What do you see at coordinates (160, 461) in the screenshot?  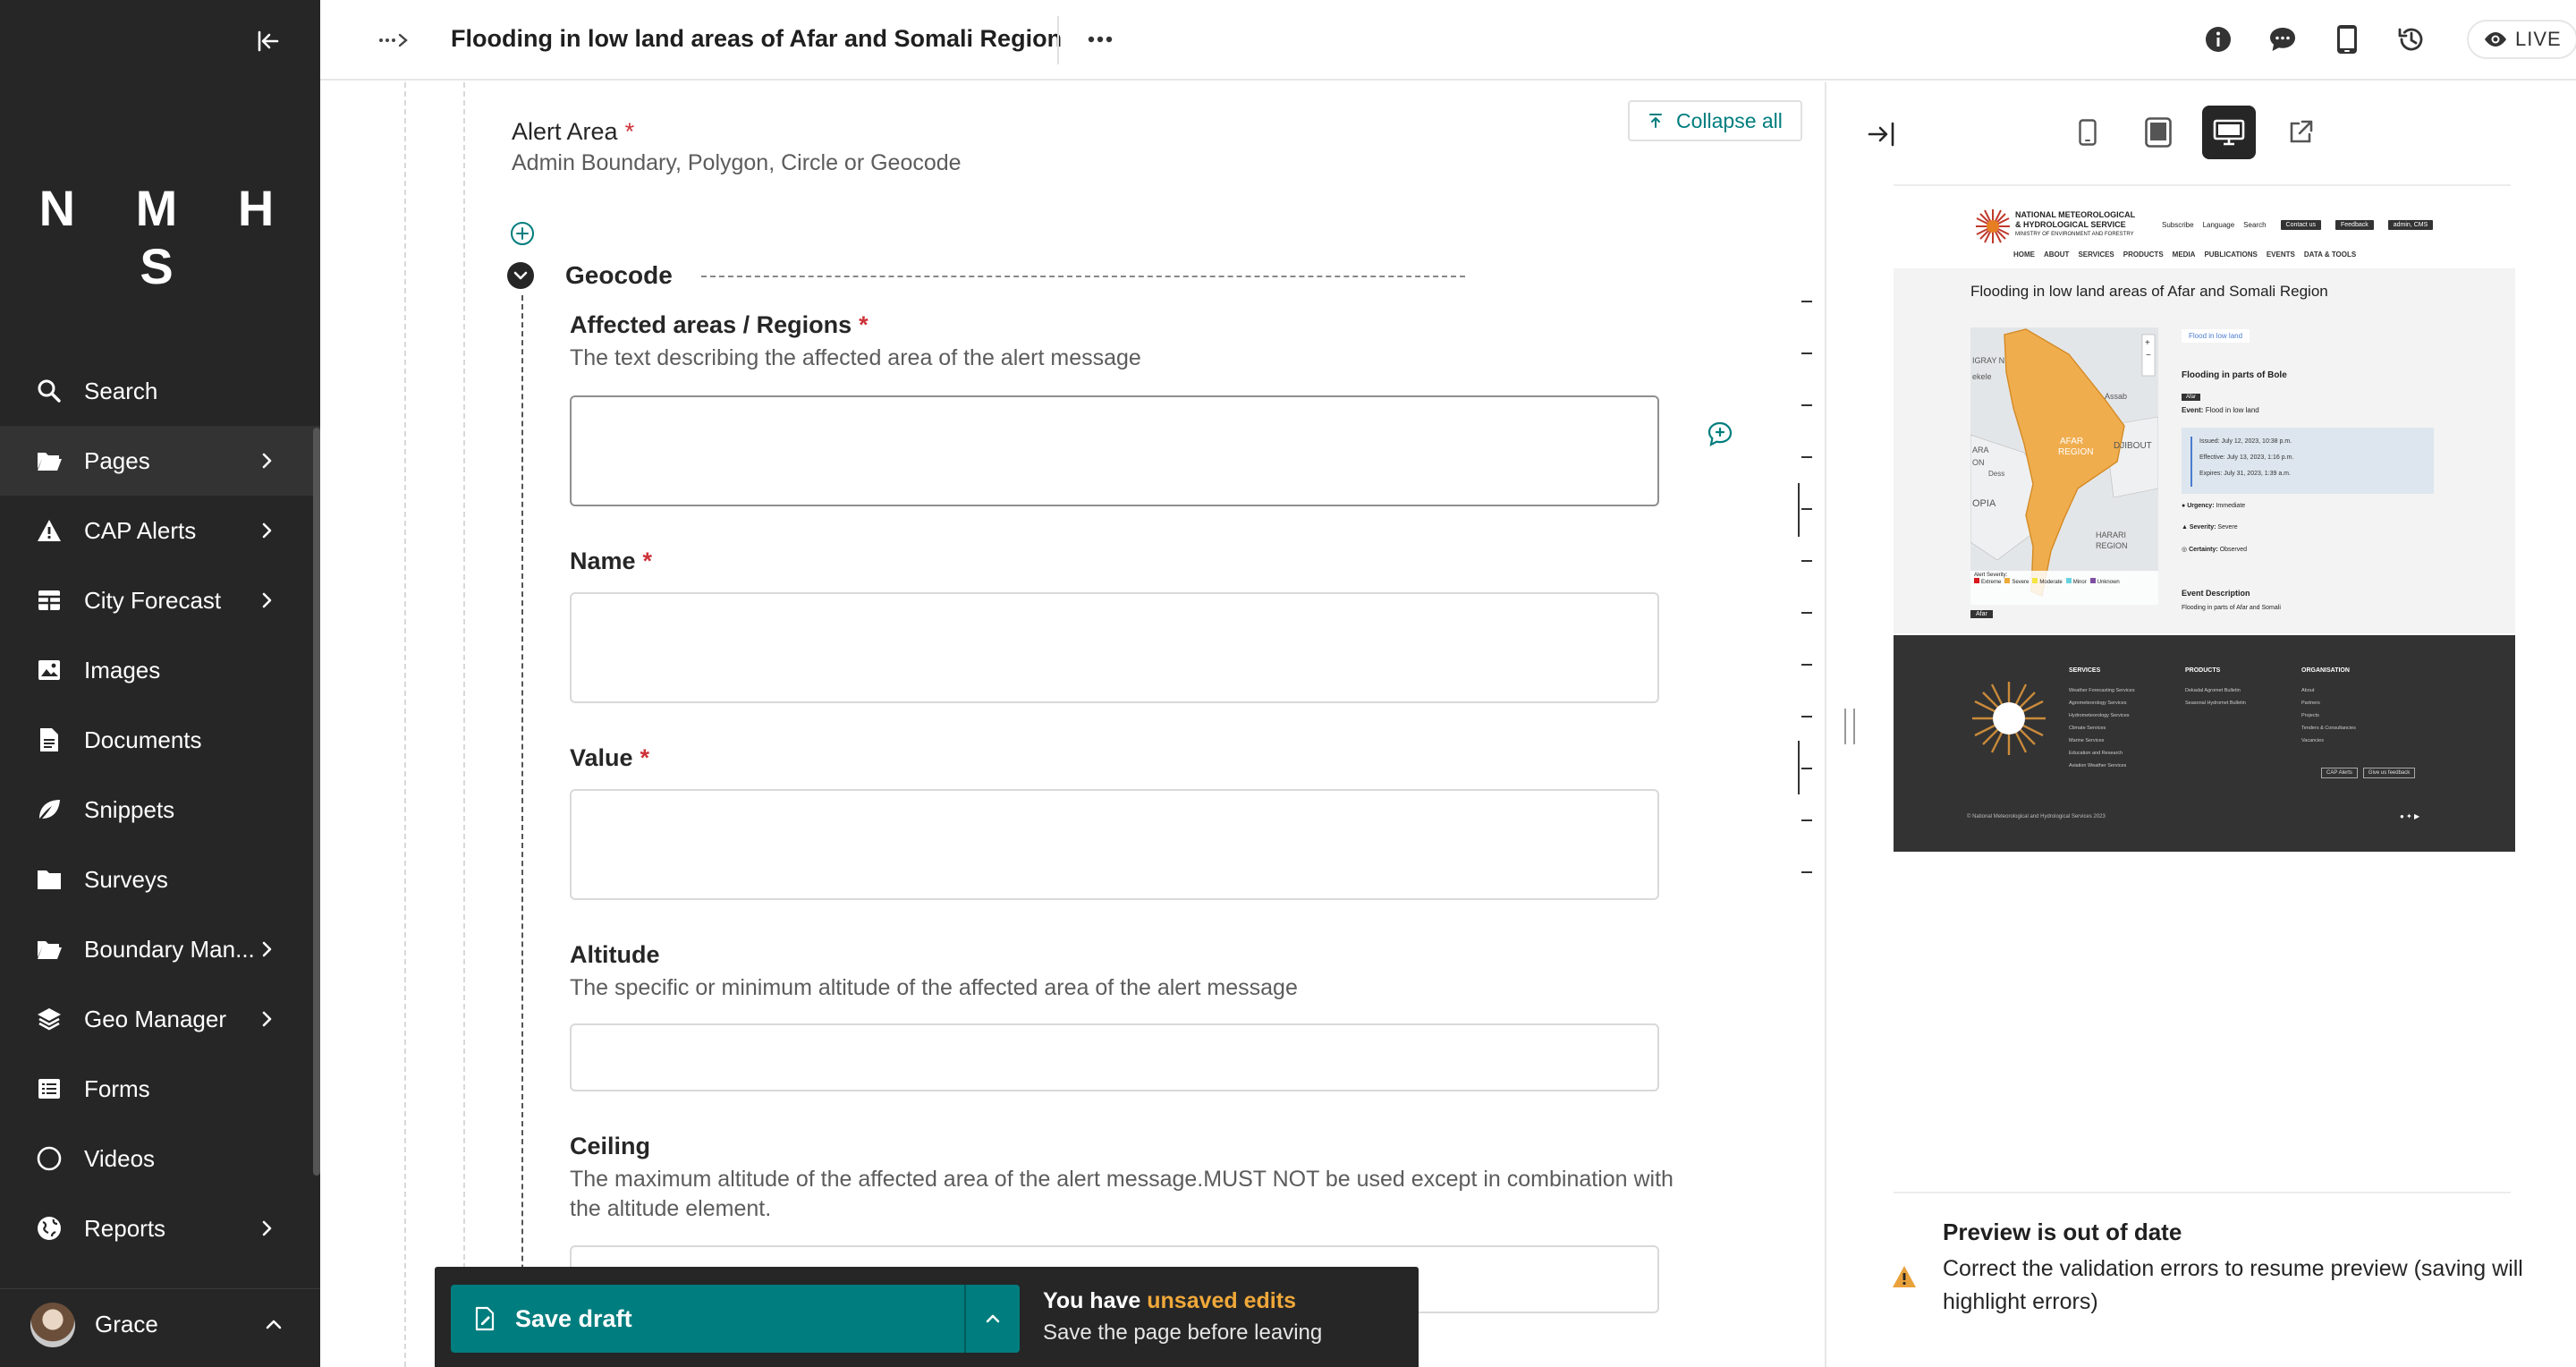 I see `sidebar-item-pages: Pages` at bounding box center [160, 461].